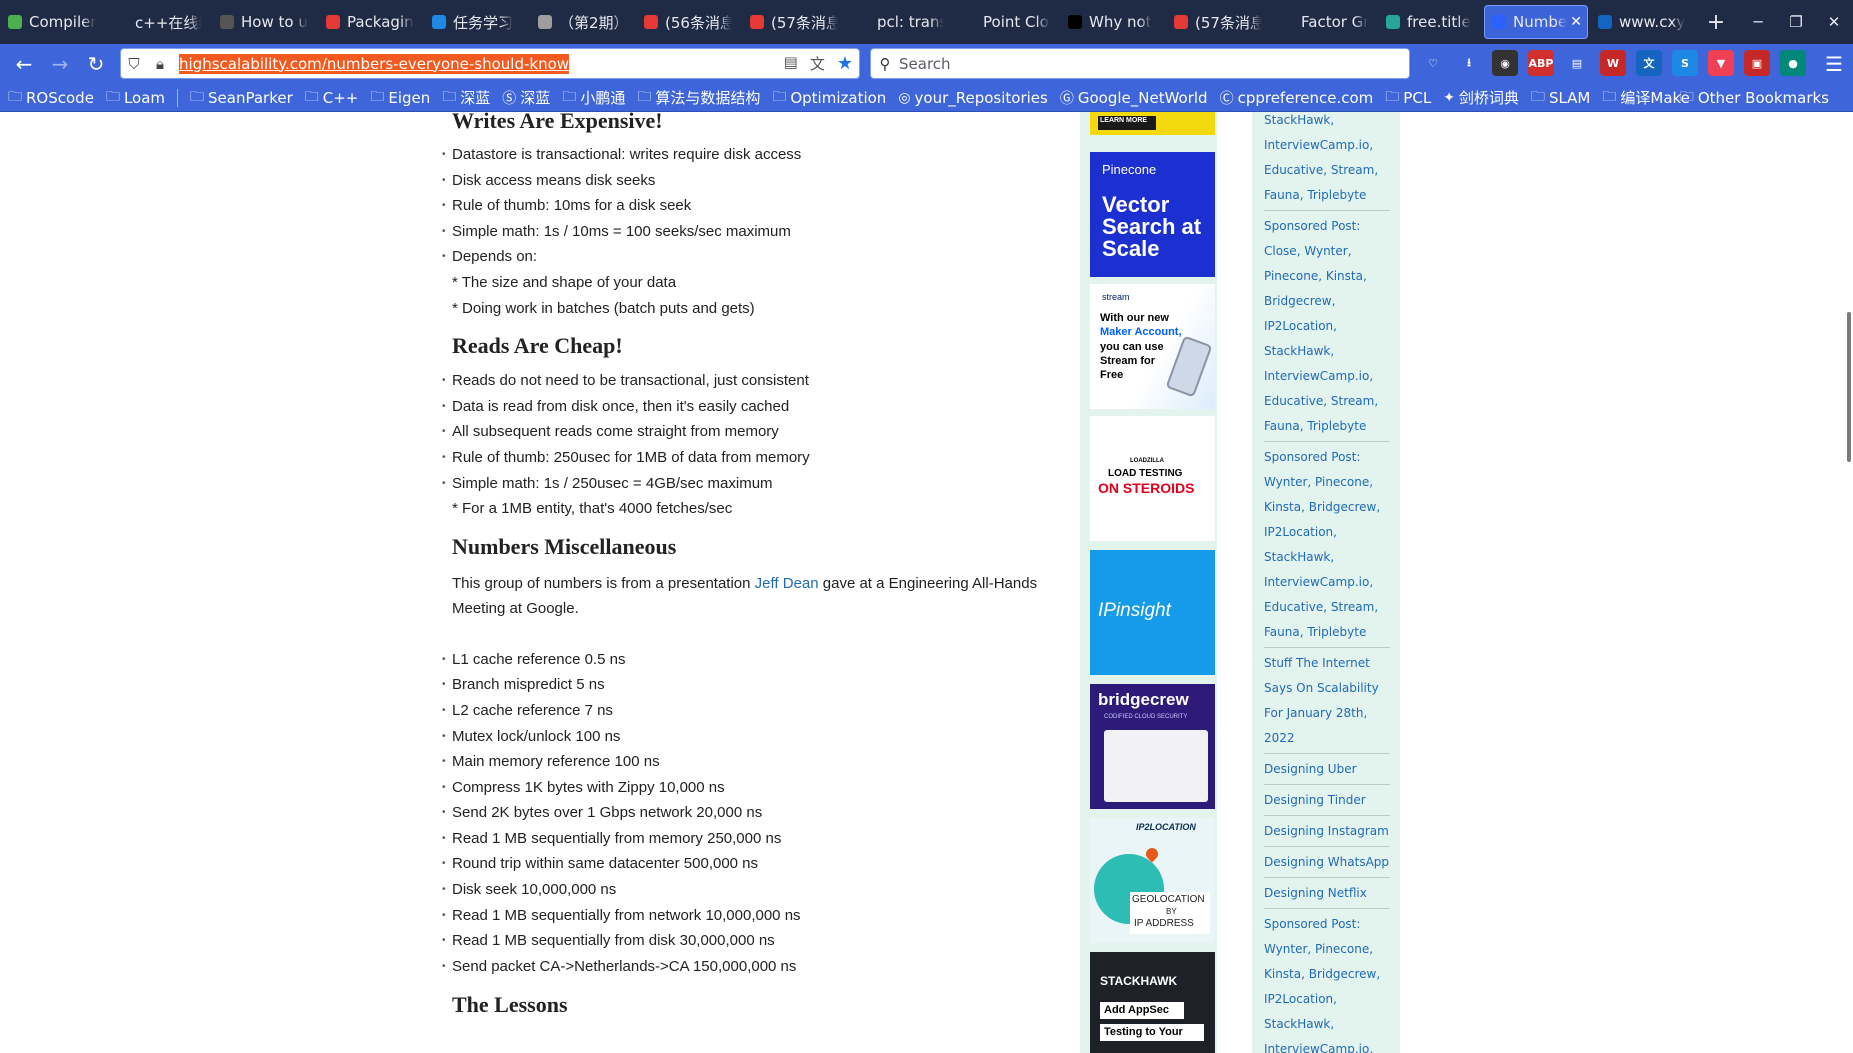 The height and width of the screenshot is (1053, 1853). I want to click on tab-0: Compiler, so click(52, 22).